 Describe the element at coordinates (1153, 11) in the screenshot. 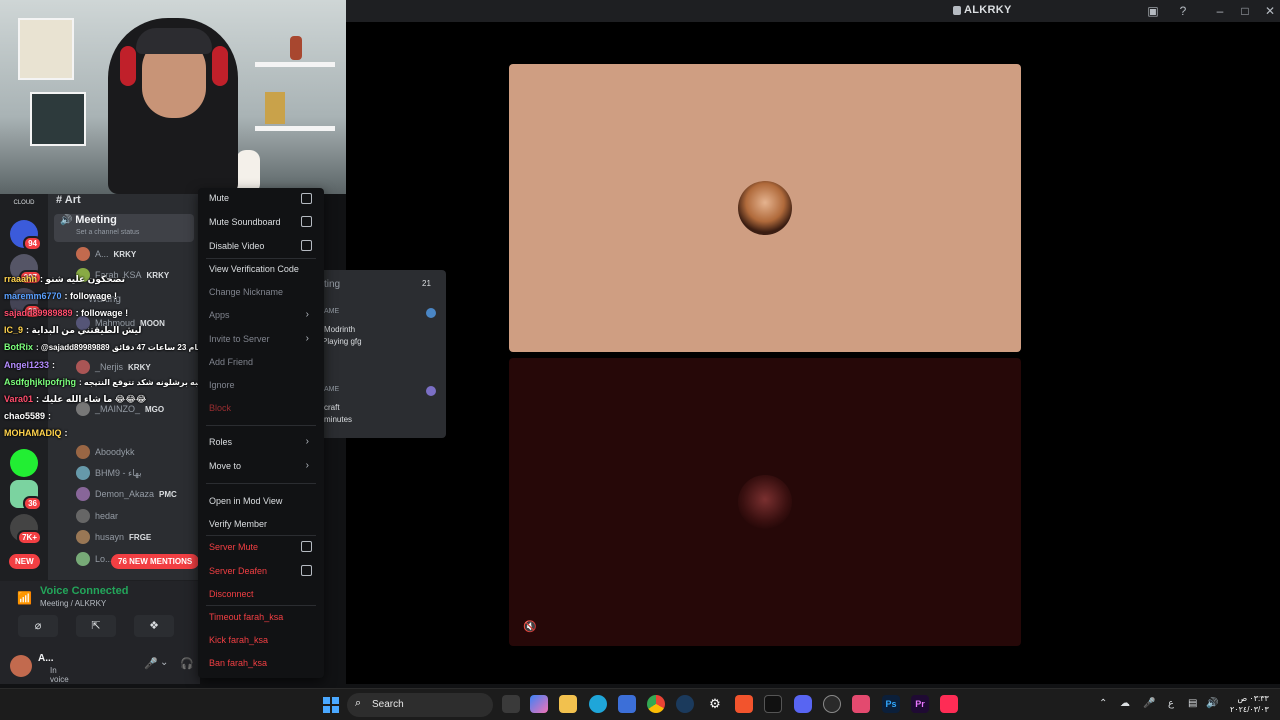

I see `inbox-icon: ▣` at that location.